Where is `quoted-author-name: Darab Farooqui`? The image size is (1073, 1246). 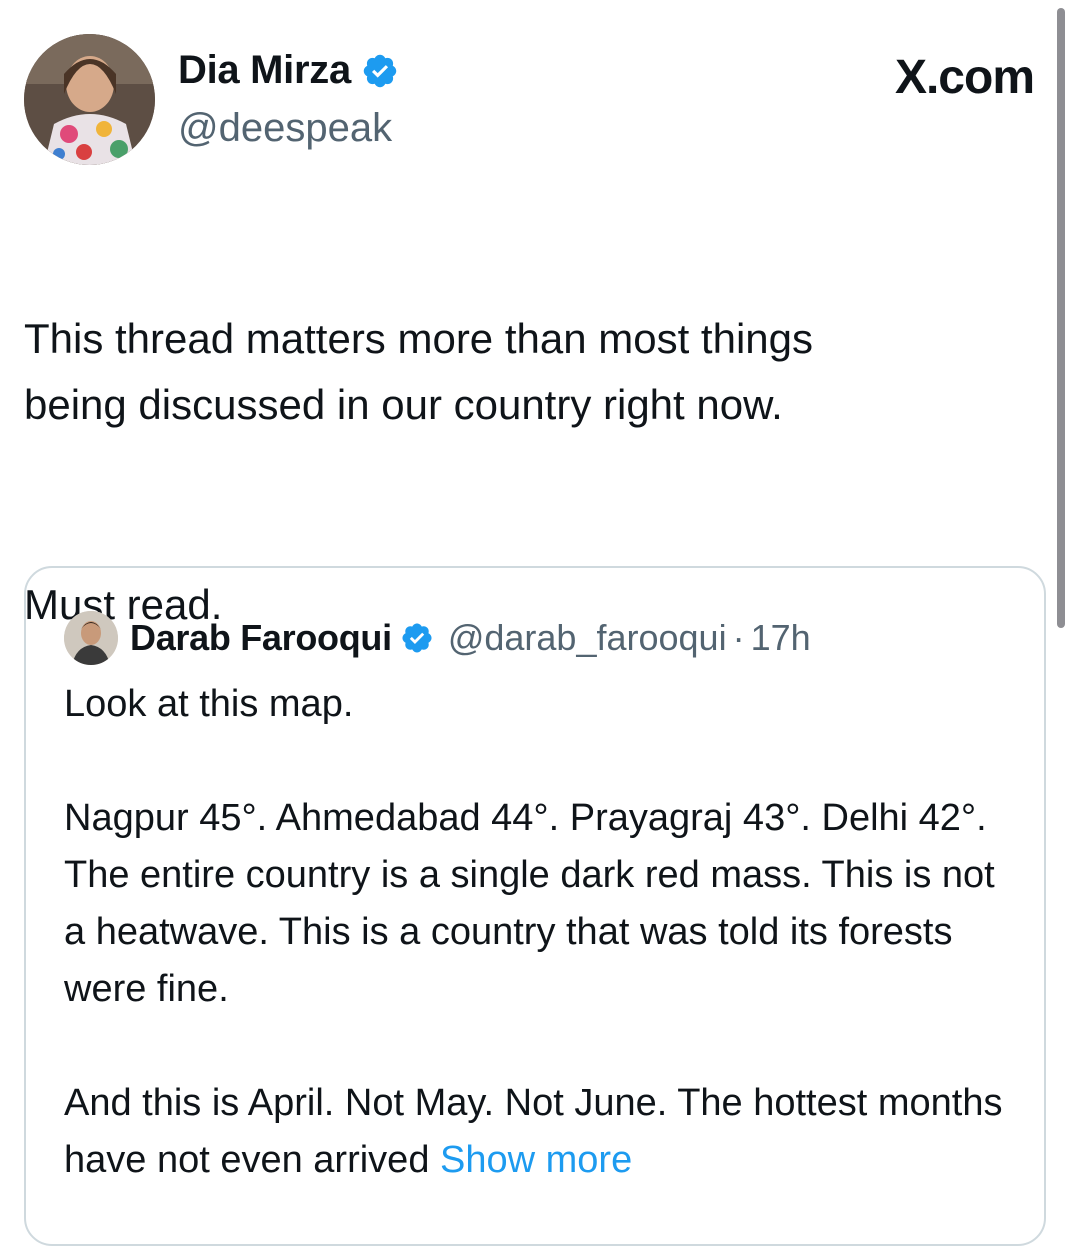
quoted-author-name: Darab Farooqui is located at coordinates (261, 638).